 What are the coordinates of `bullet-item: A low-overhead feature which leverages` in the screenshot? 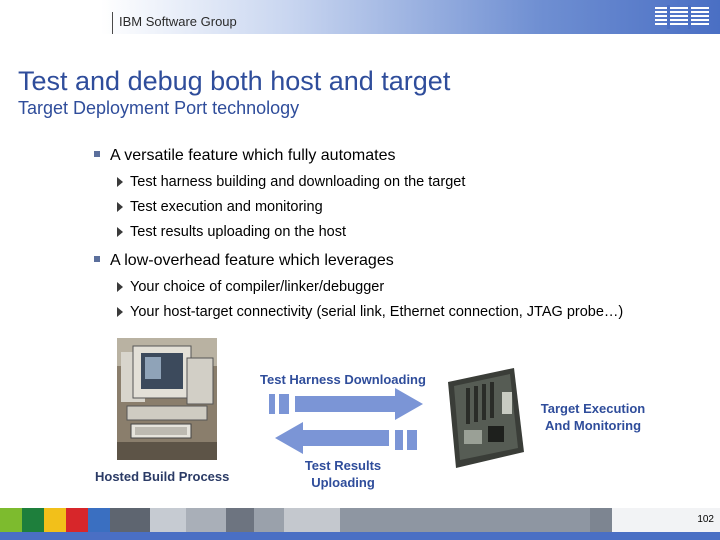 It's located at (244, 261).